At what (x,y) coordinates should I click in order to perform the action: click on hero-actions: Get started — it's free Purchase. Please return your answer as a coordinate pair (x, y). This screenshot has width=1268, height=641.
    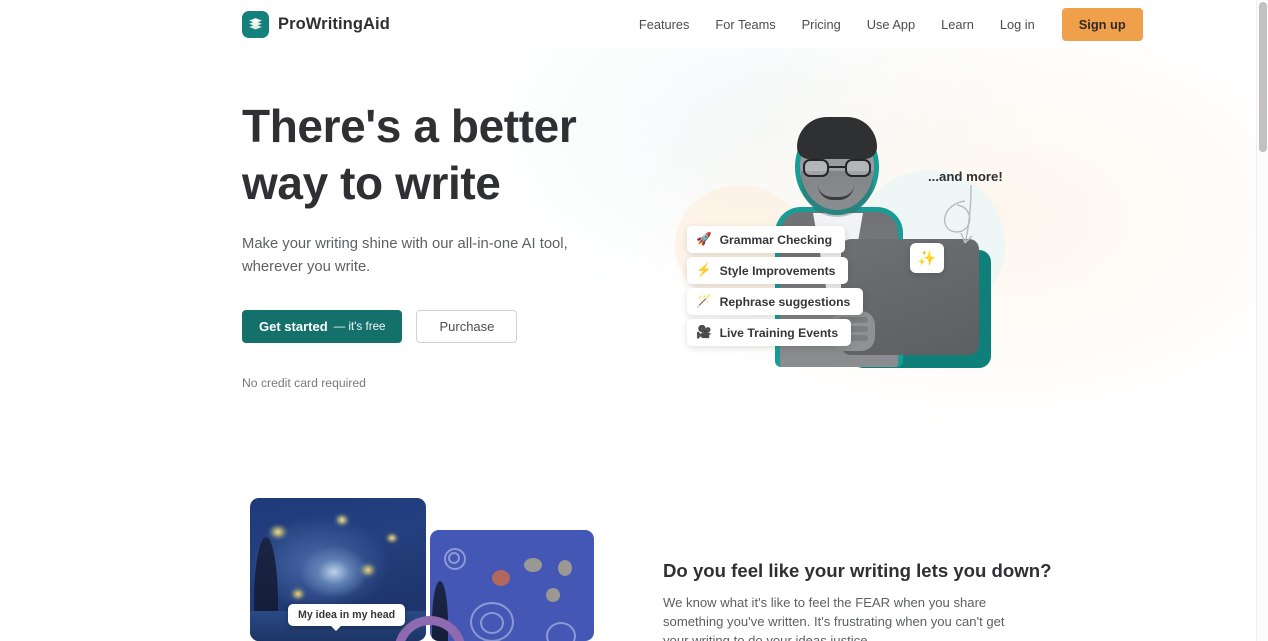
    Looking at the image, I should click on (437, 326).